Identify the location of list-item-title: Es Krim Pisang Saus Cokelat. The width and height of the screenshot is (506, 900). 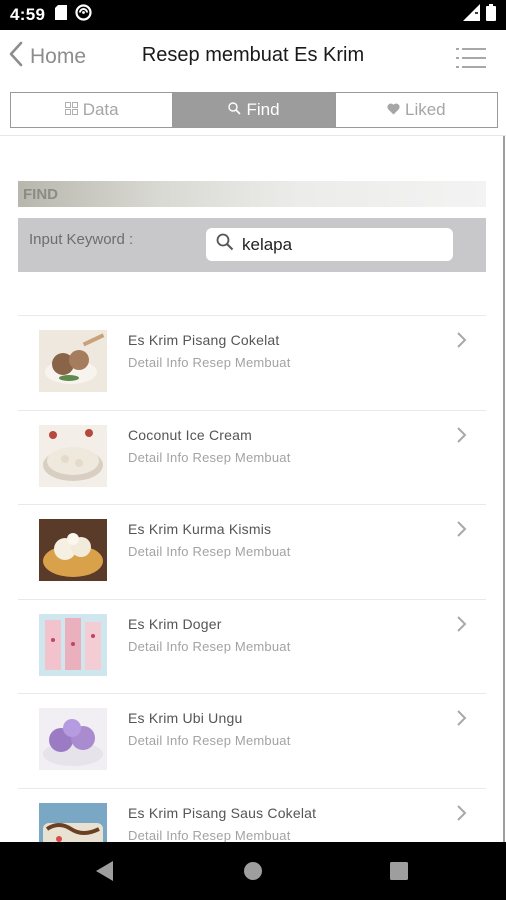
(222, 812).